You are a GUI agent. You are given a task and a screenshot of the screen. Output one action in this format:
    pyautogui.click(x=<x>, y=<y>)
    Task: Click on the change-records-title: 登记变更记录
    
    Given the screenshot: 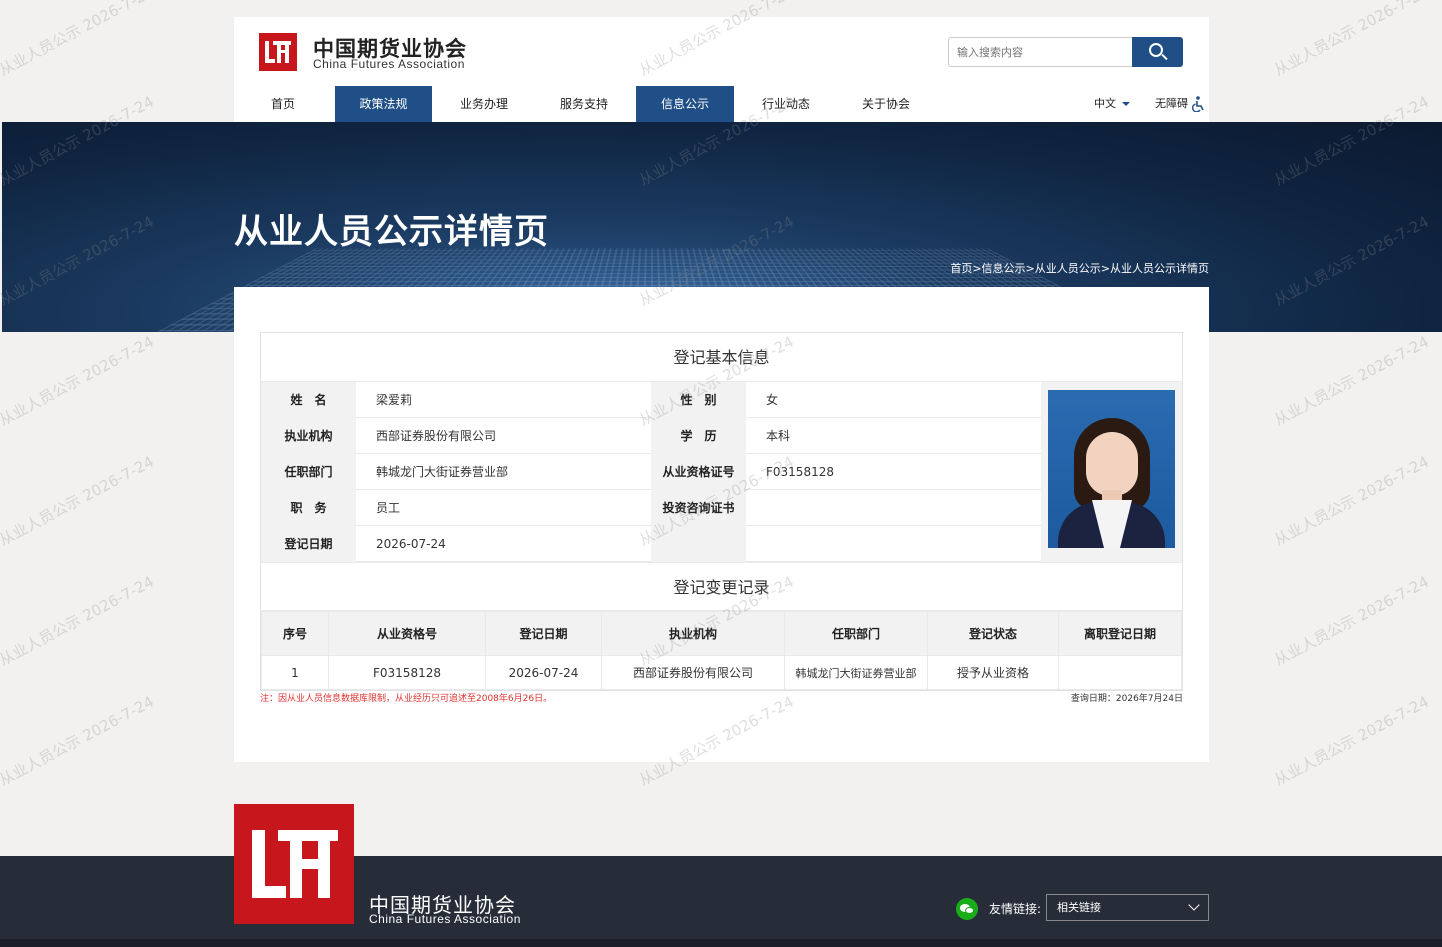 What is the action you would take?
    pyautogui.click(x=721, y=586)
    